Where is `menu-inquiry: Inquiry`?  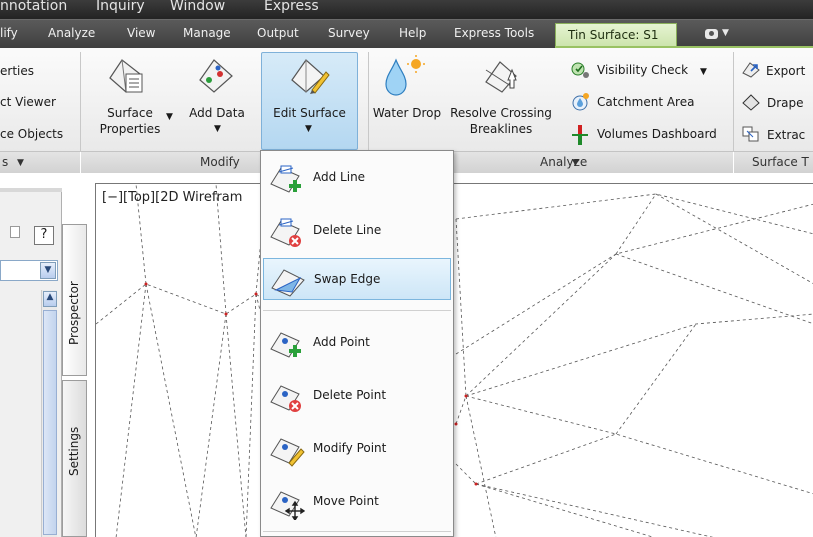 menu-inquiry: Inquiry is located at coordinates (120, 7).